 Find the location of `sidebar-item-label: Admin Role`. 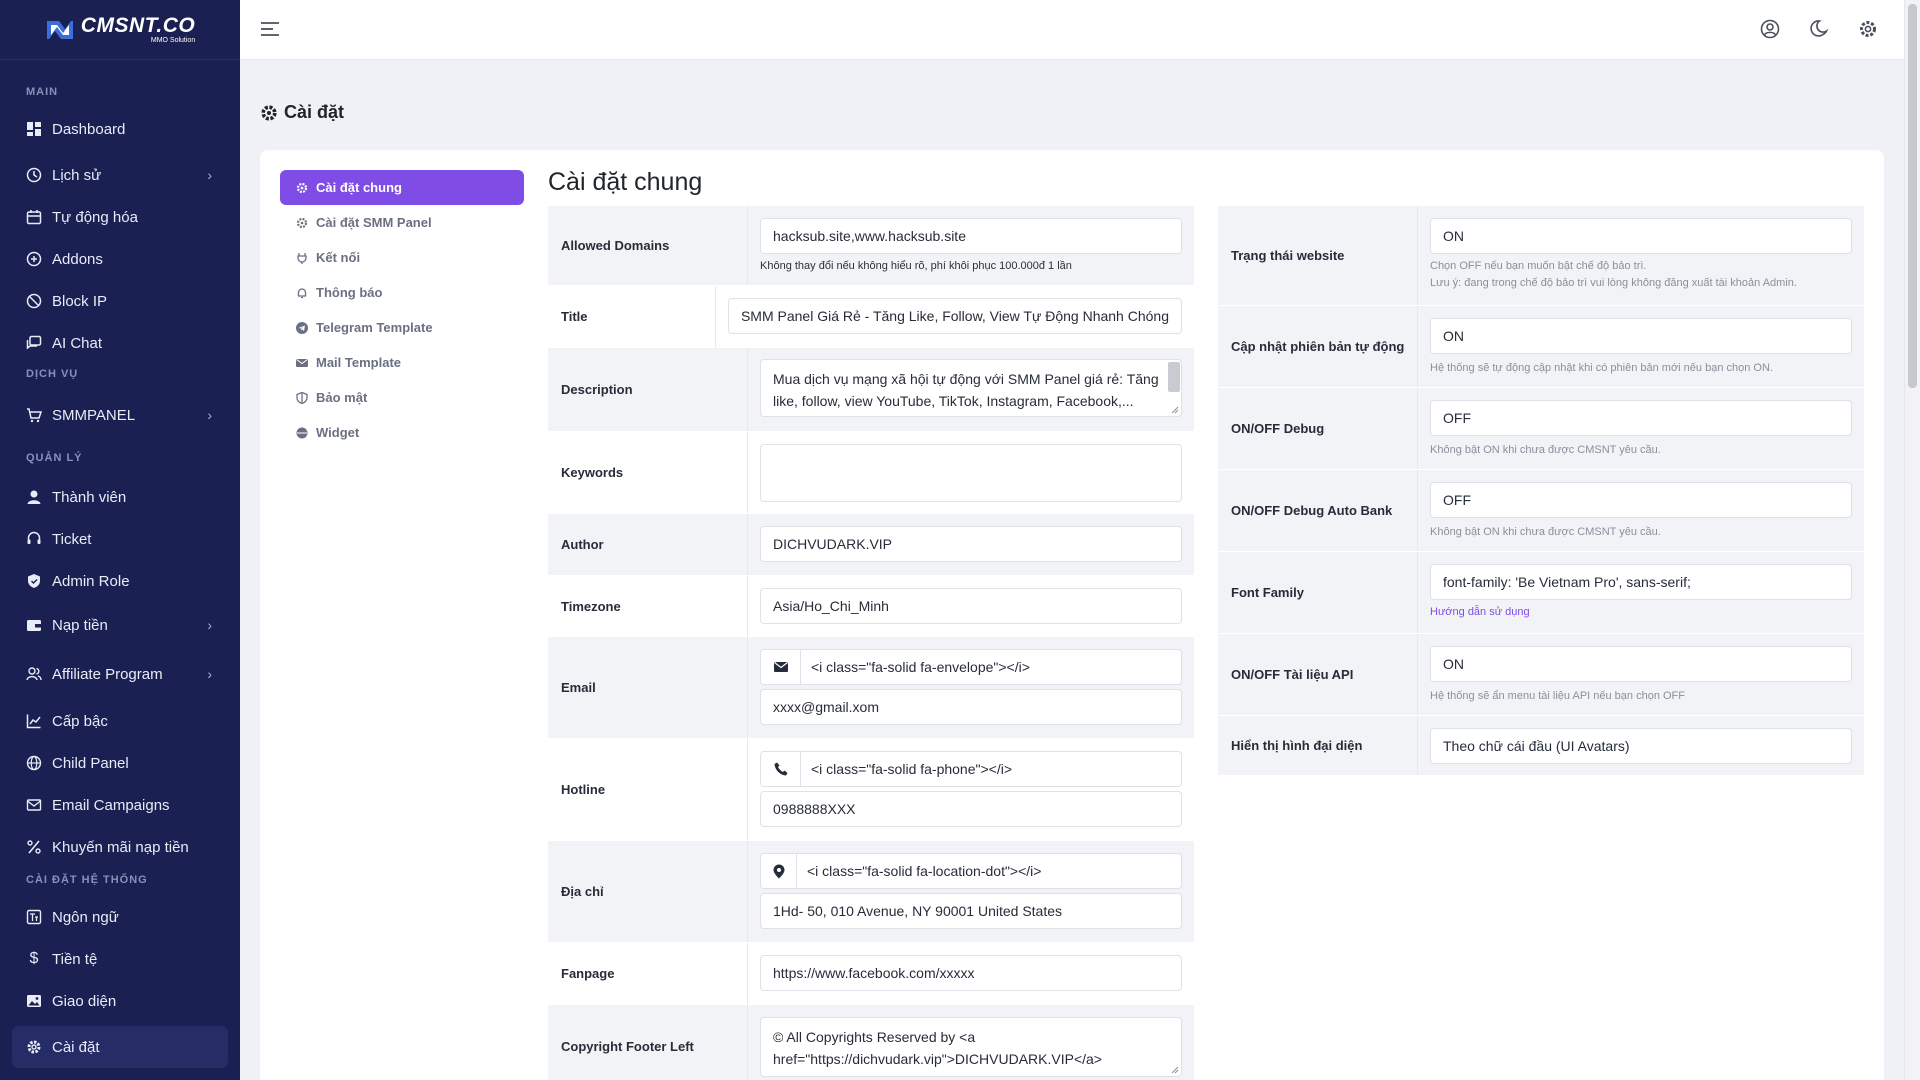

sidebar-item-label: Admin Role is located at coordinates (91, 581).